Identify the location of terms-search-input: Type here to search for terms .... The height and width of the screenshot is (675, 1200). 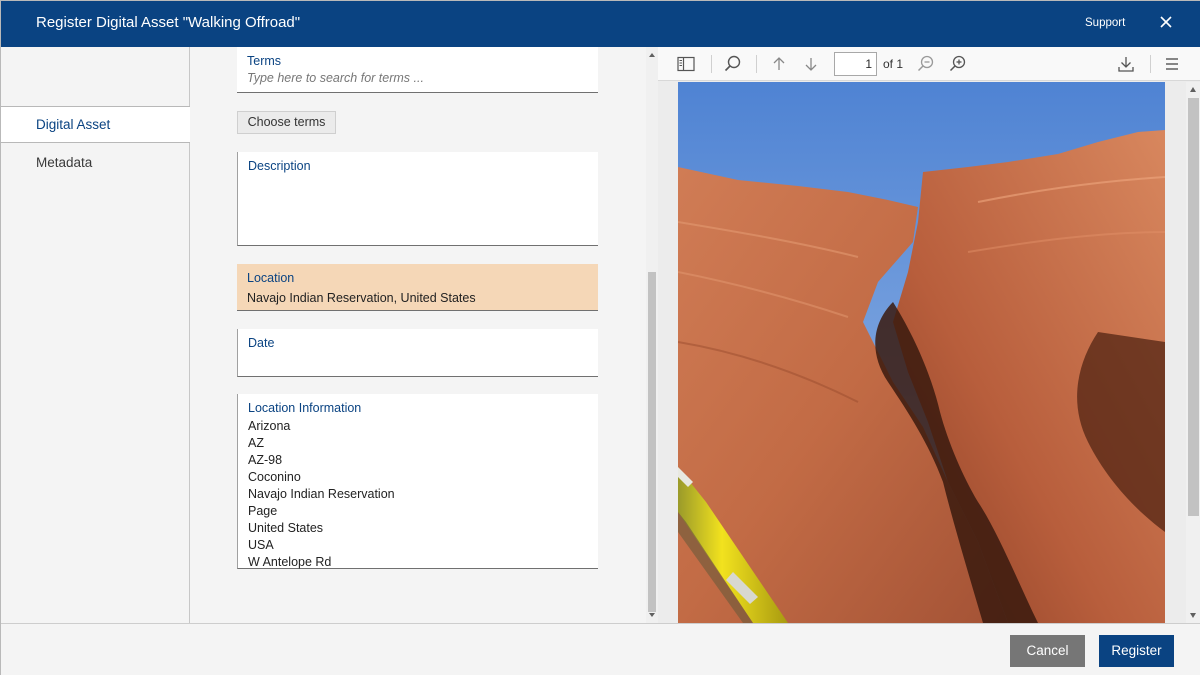
(335, 78).